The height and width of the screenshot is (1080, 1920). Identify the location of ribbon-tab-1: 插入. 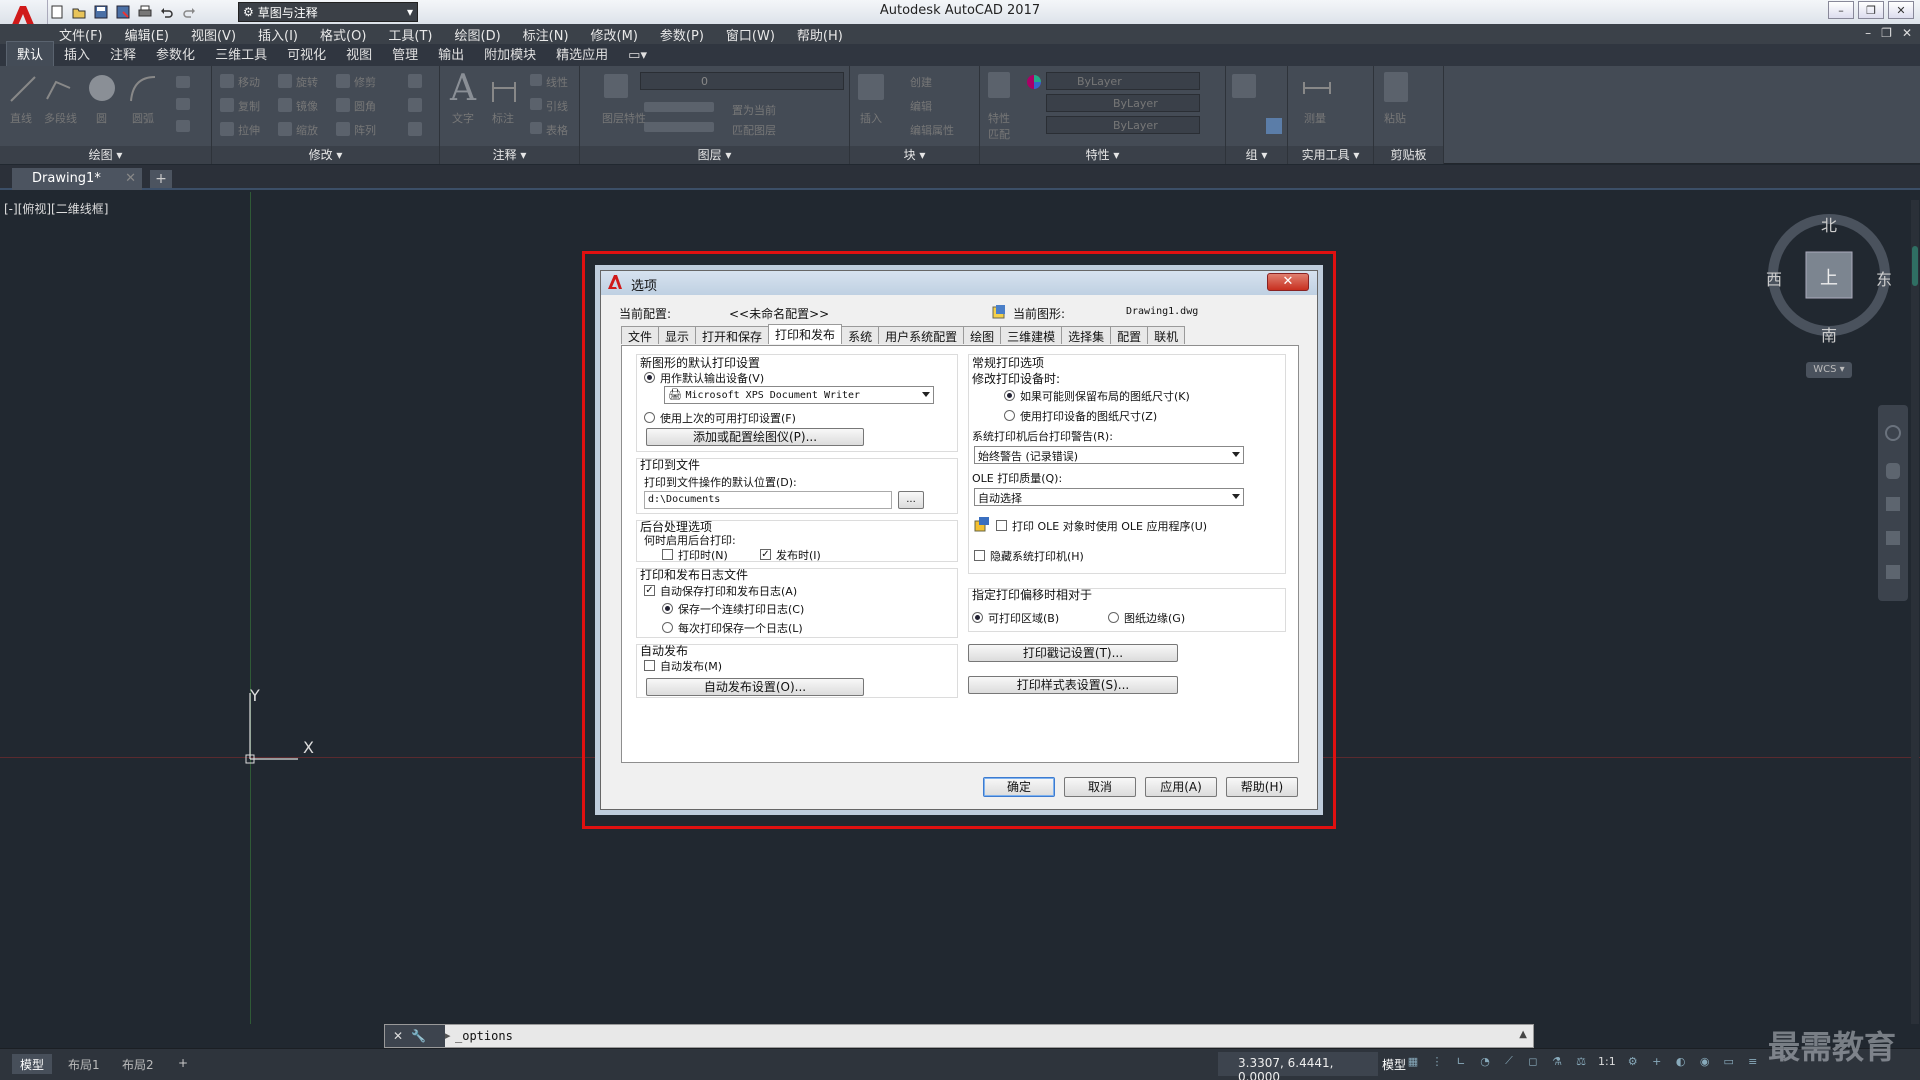
(77, 54).